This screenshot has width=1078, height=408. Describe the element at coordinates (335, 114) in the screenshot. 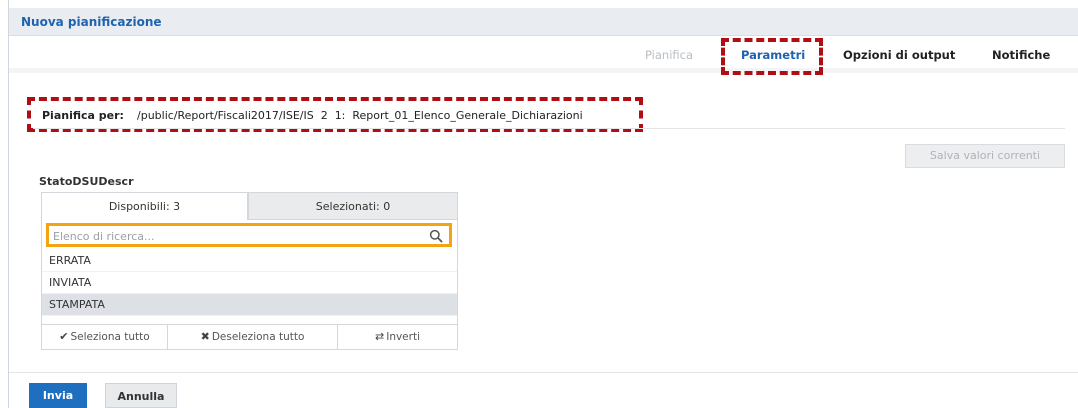

I see `highlight-schedule-path` at that location.